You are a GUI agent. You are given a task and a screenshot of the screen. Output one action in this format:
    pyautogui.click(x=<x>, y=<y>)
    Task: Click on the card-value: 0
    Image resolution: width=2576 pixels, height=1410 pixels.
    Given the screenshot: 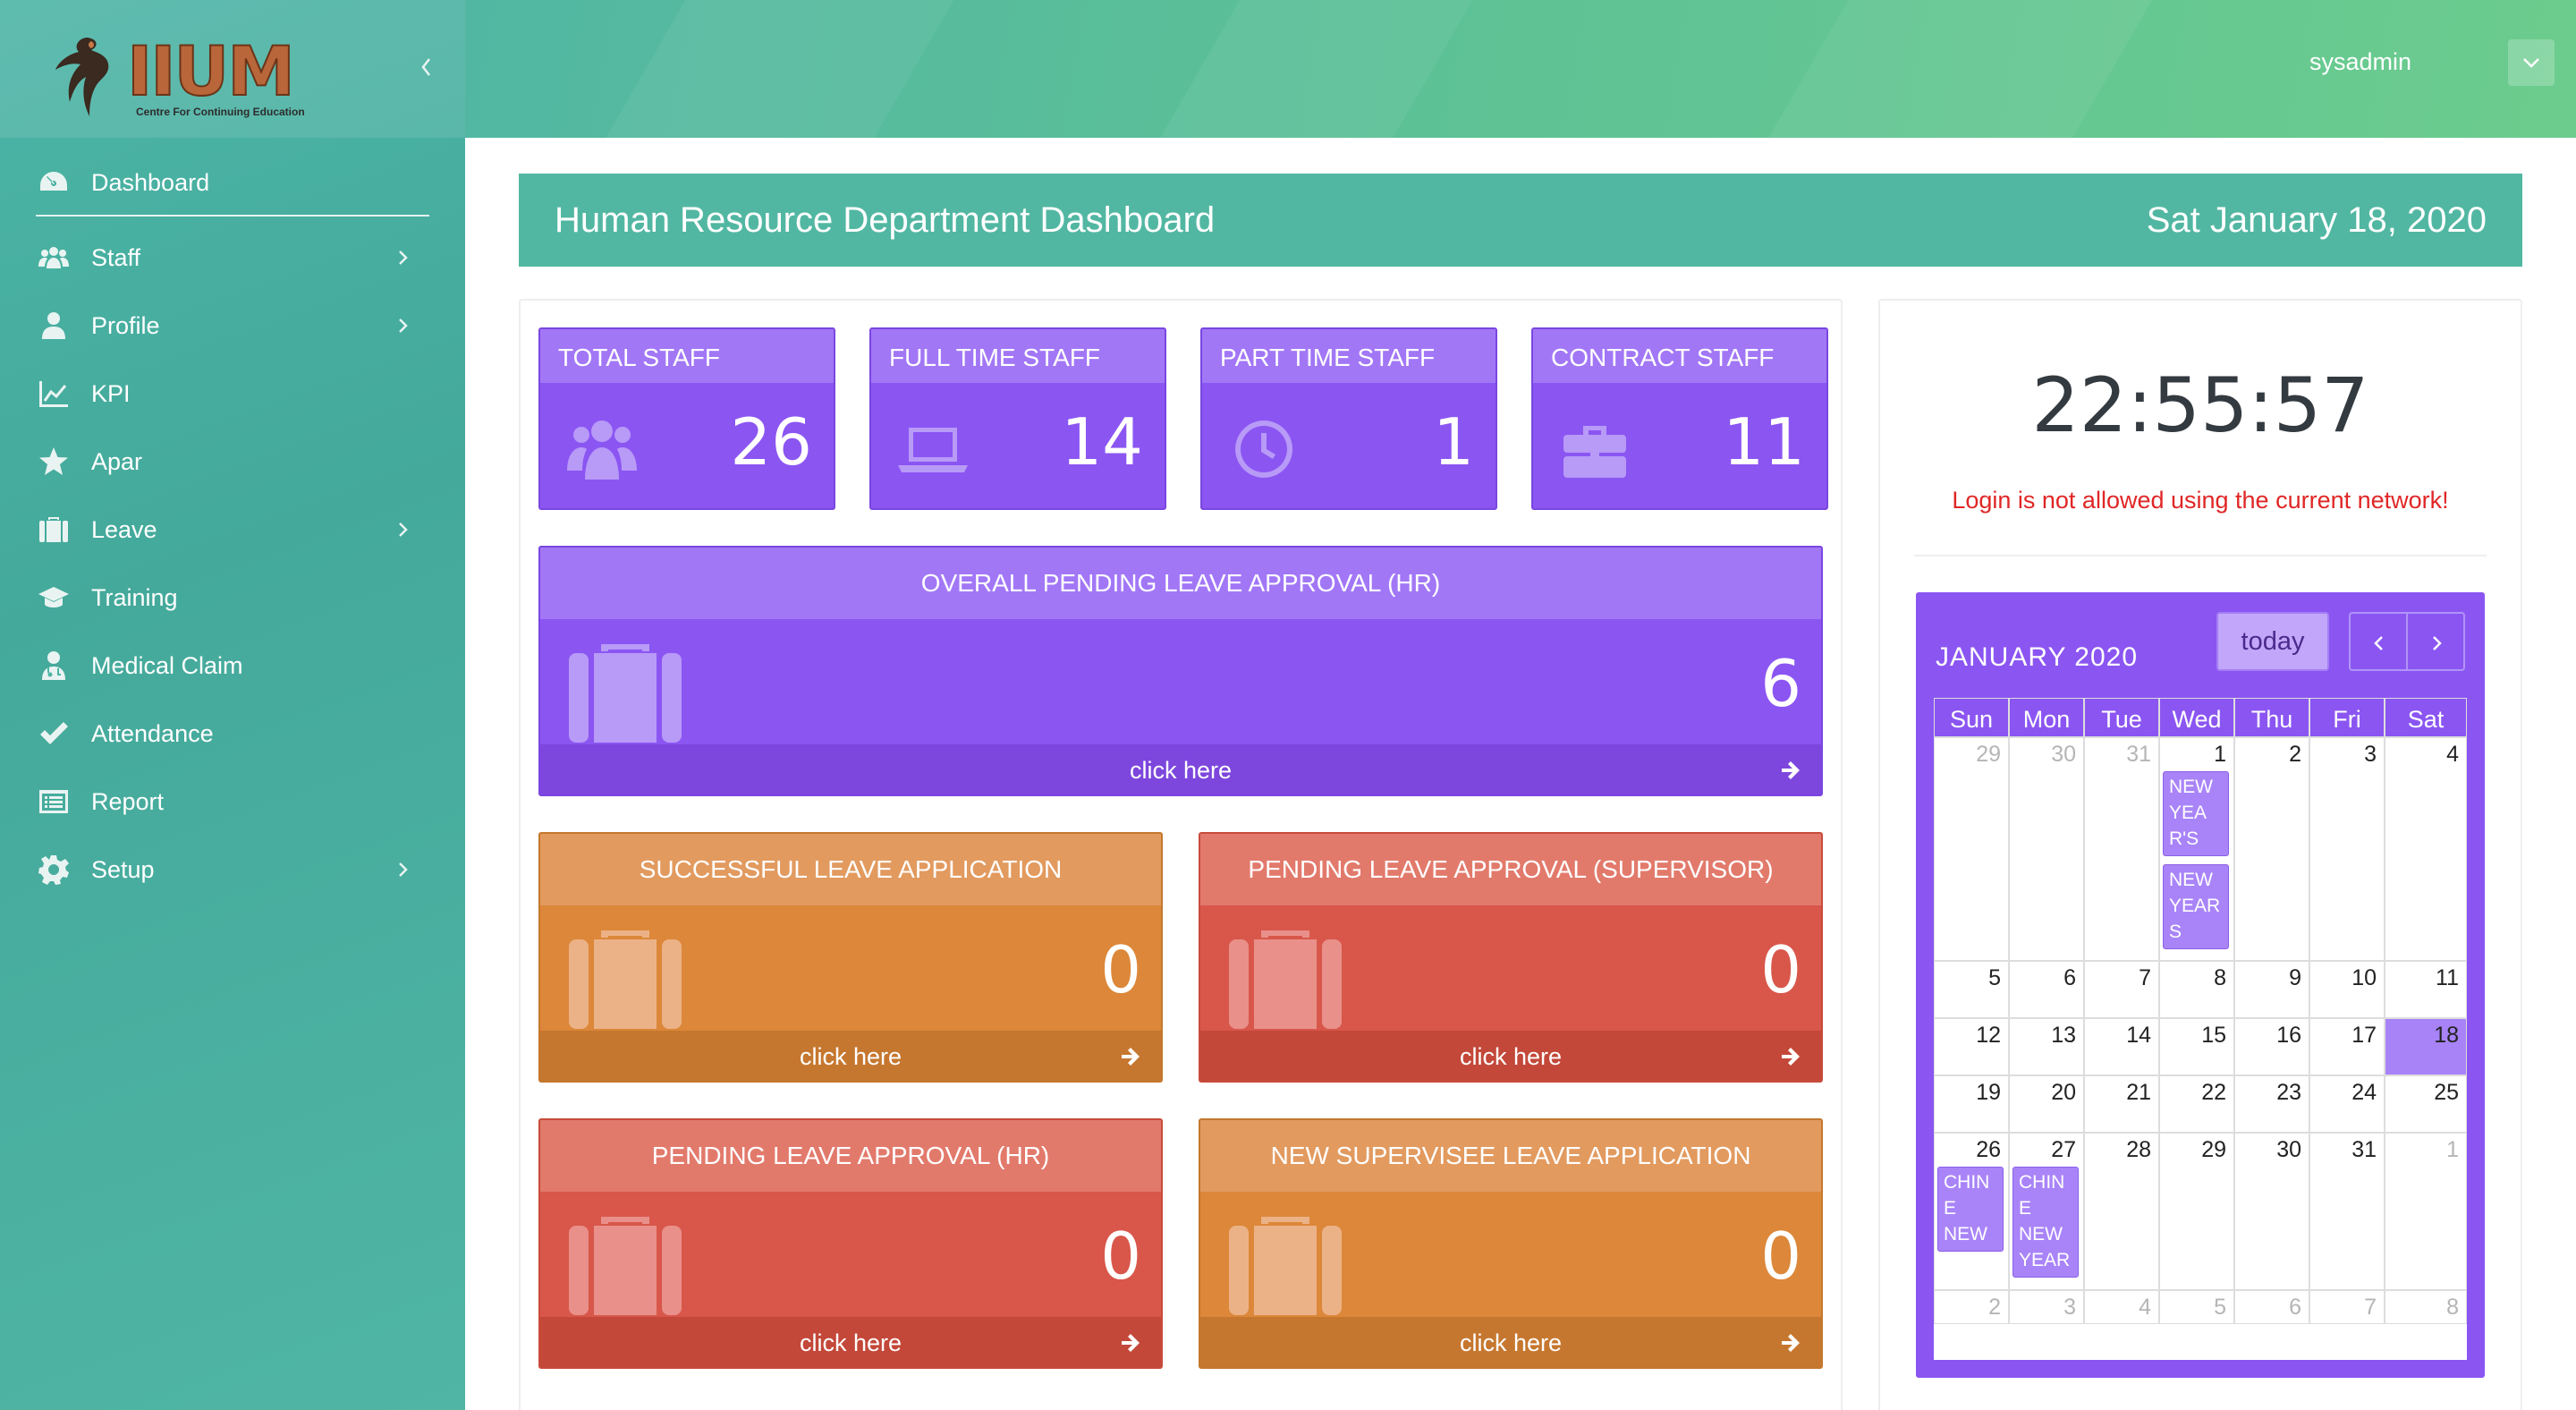 What is the action you would take?
    pyautogui.click(x=1120, y=1257)
    